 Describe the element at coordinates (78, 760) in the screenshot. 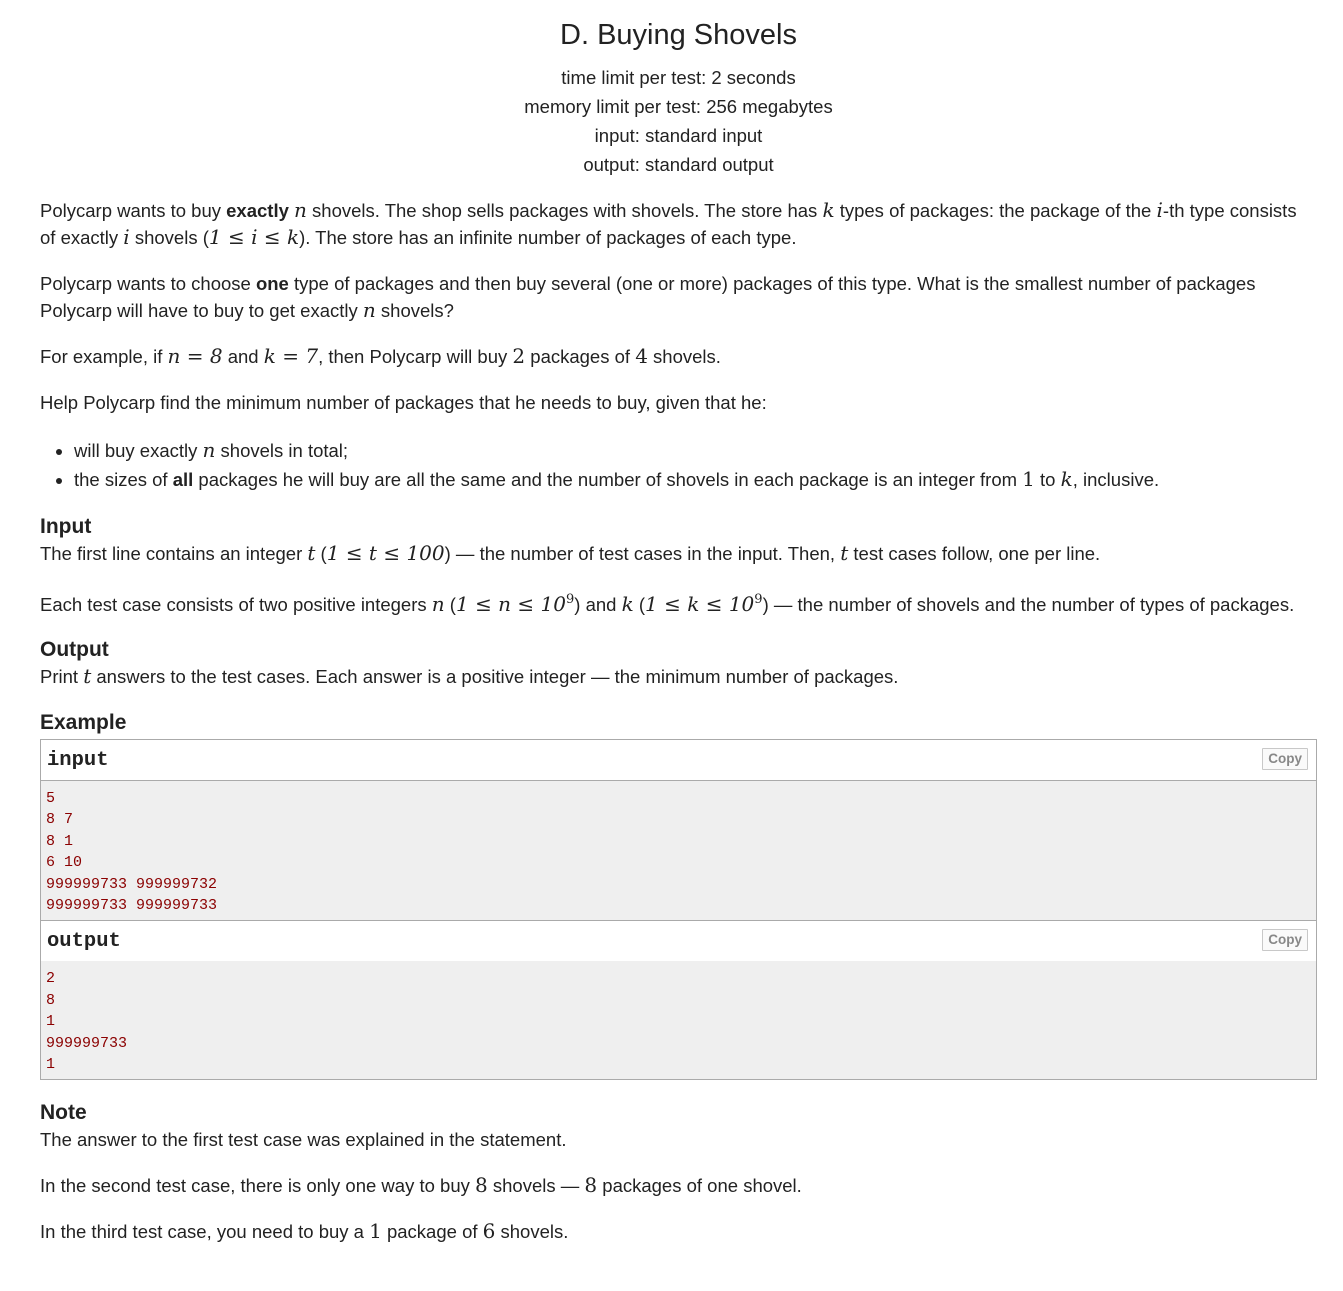

I see `input-label: input` at that location.